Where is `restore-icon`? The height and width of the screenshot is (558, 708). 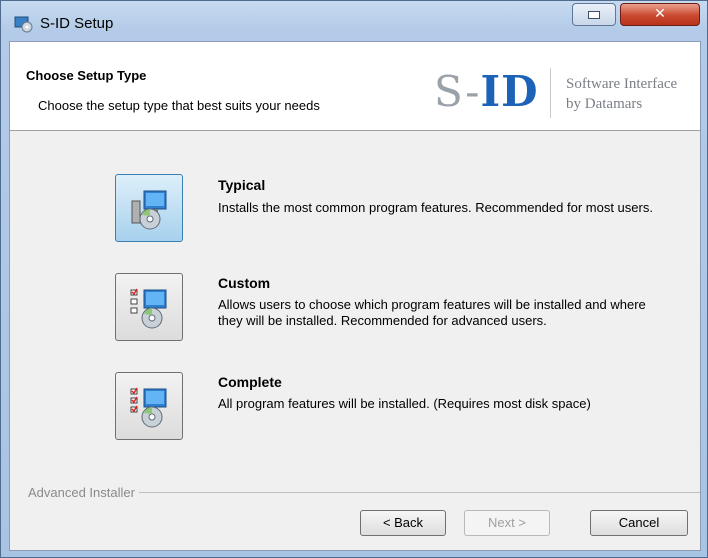 restore-icon is located at coordinates (594, 15).